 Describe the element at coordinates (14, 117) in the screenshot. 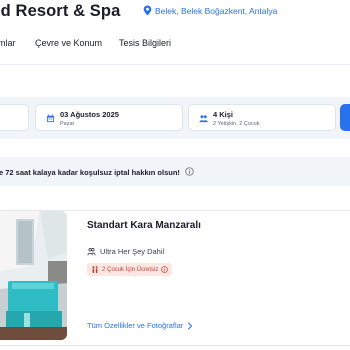

I see `destination-field` at that location.